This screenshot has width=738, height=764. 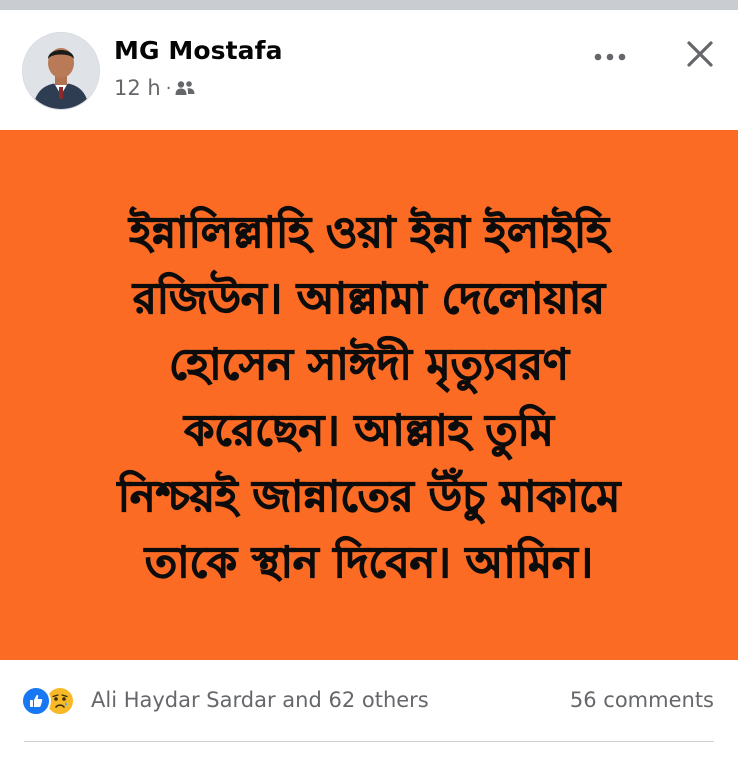 I want to click on more-options-button, so click(x=610, y=55).